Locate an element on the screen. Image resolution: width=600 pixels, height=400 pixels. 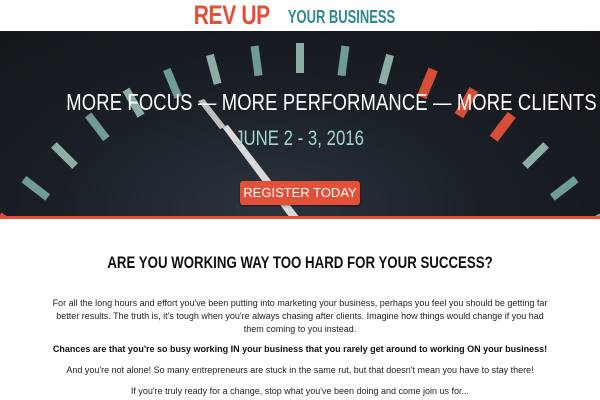
event-date: JUNE 2 - 3, 2016 is located at coordinates (300, 138).